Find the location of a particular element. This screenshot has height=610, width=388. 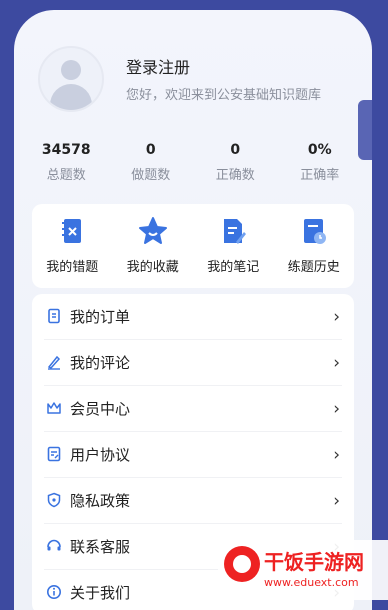

quick-label: 我的错题 is located at coordinates (72, 267).